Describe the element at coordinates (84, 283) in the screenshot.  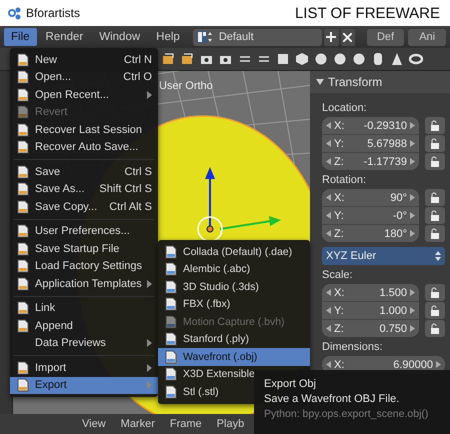
I see `menu-item: Application Templates` at that location.